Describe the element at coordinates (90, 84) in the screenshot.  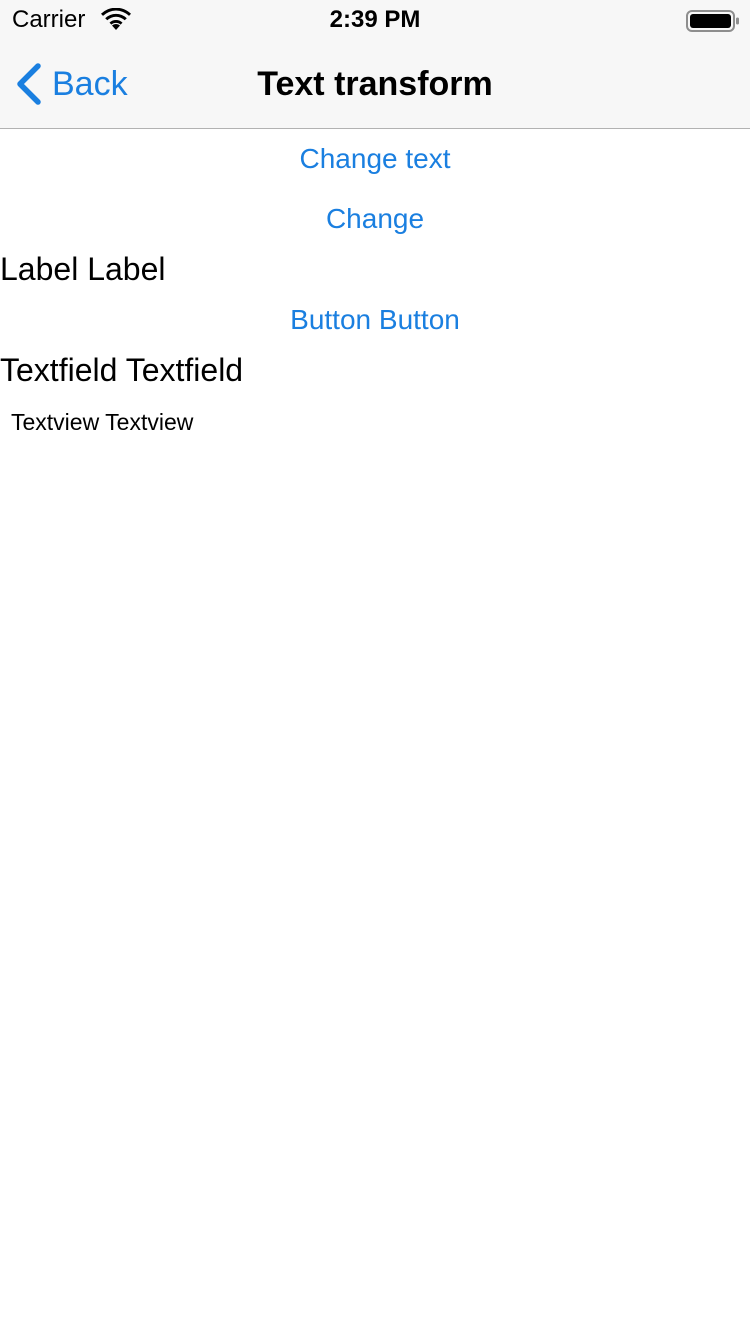
I see `back-label: Back` at that location.